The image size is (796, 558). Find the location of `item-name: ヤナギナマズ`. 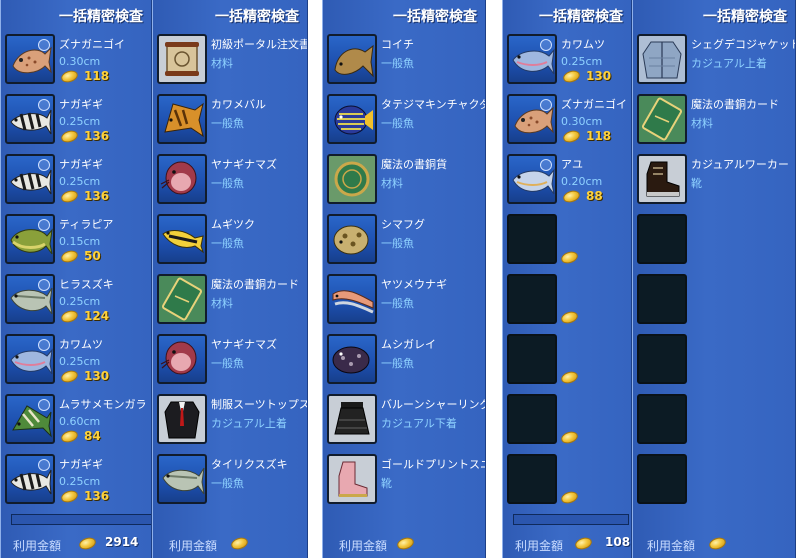

item-name: ヤナギナマズ is located at coordinates (244, 344).